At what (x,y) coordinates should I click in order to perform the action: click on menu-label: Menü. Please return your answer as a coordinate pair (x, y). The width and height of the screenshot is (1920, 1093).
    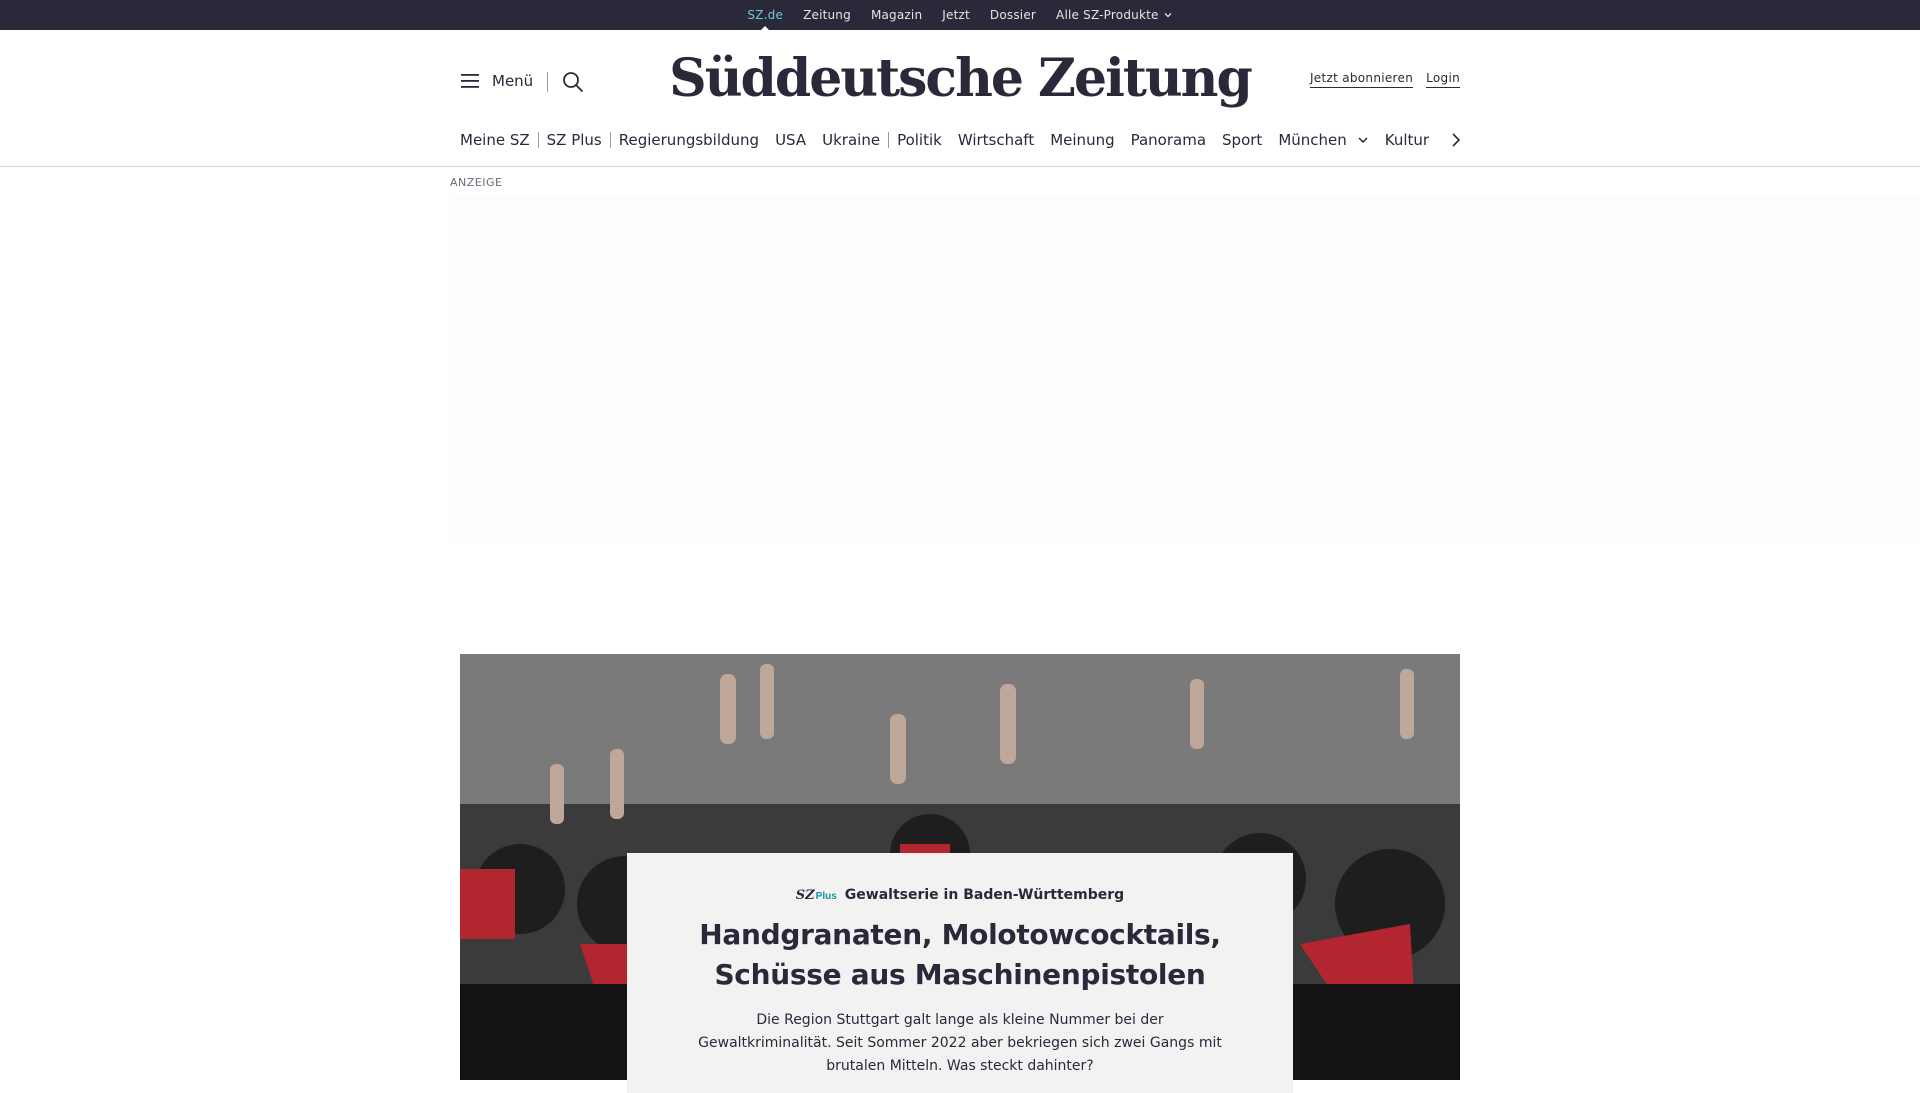
    Looking at the image, I should click on (513, 81).